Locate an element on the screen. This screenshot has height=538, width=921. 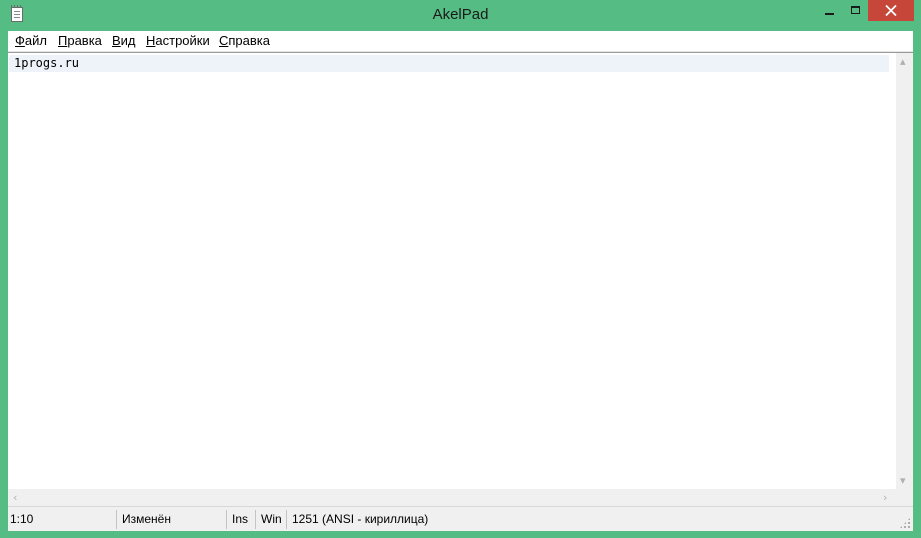
window-title: AkelPad is located at coordinates (460, 14).